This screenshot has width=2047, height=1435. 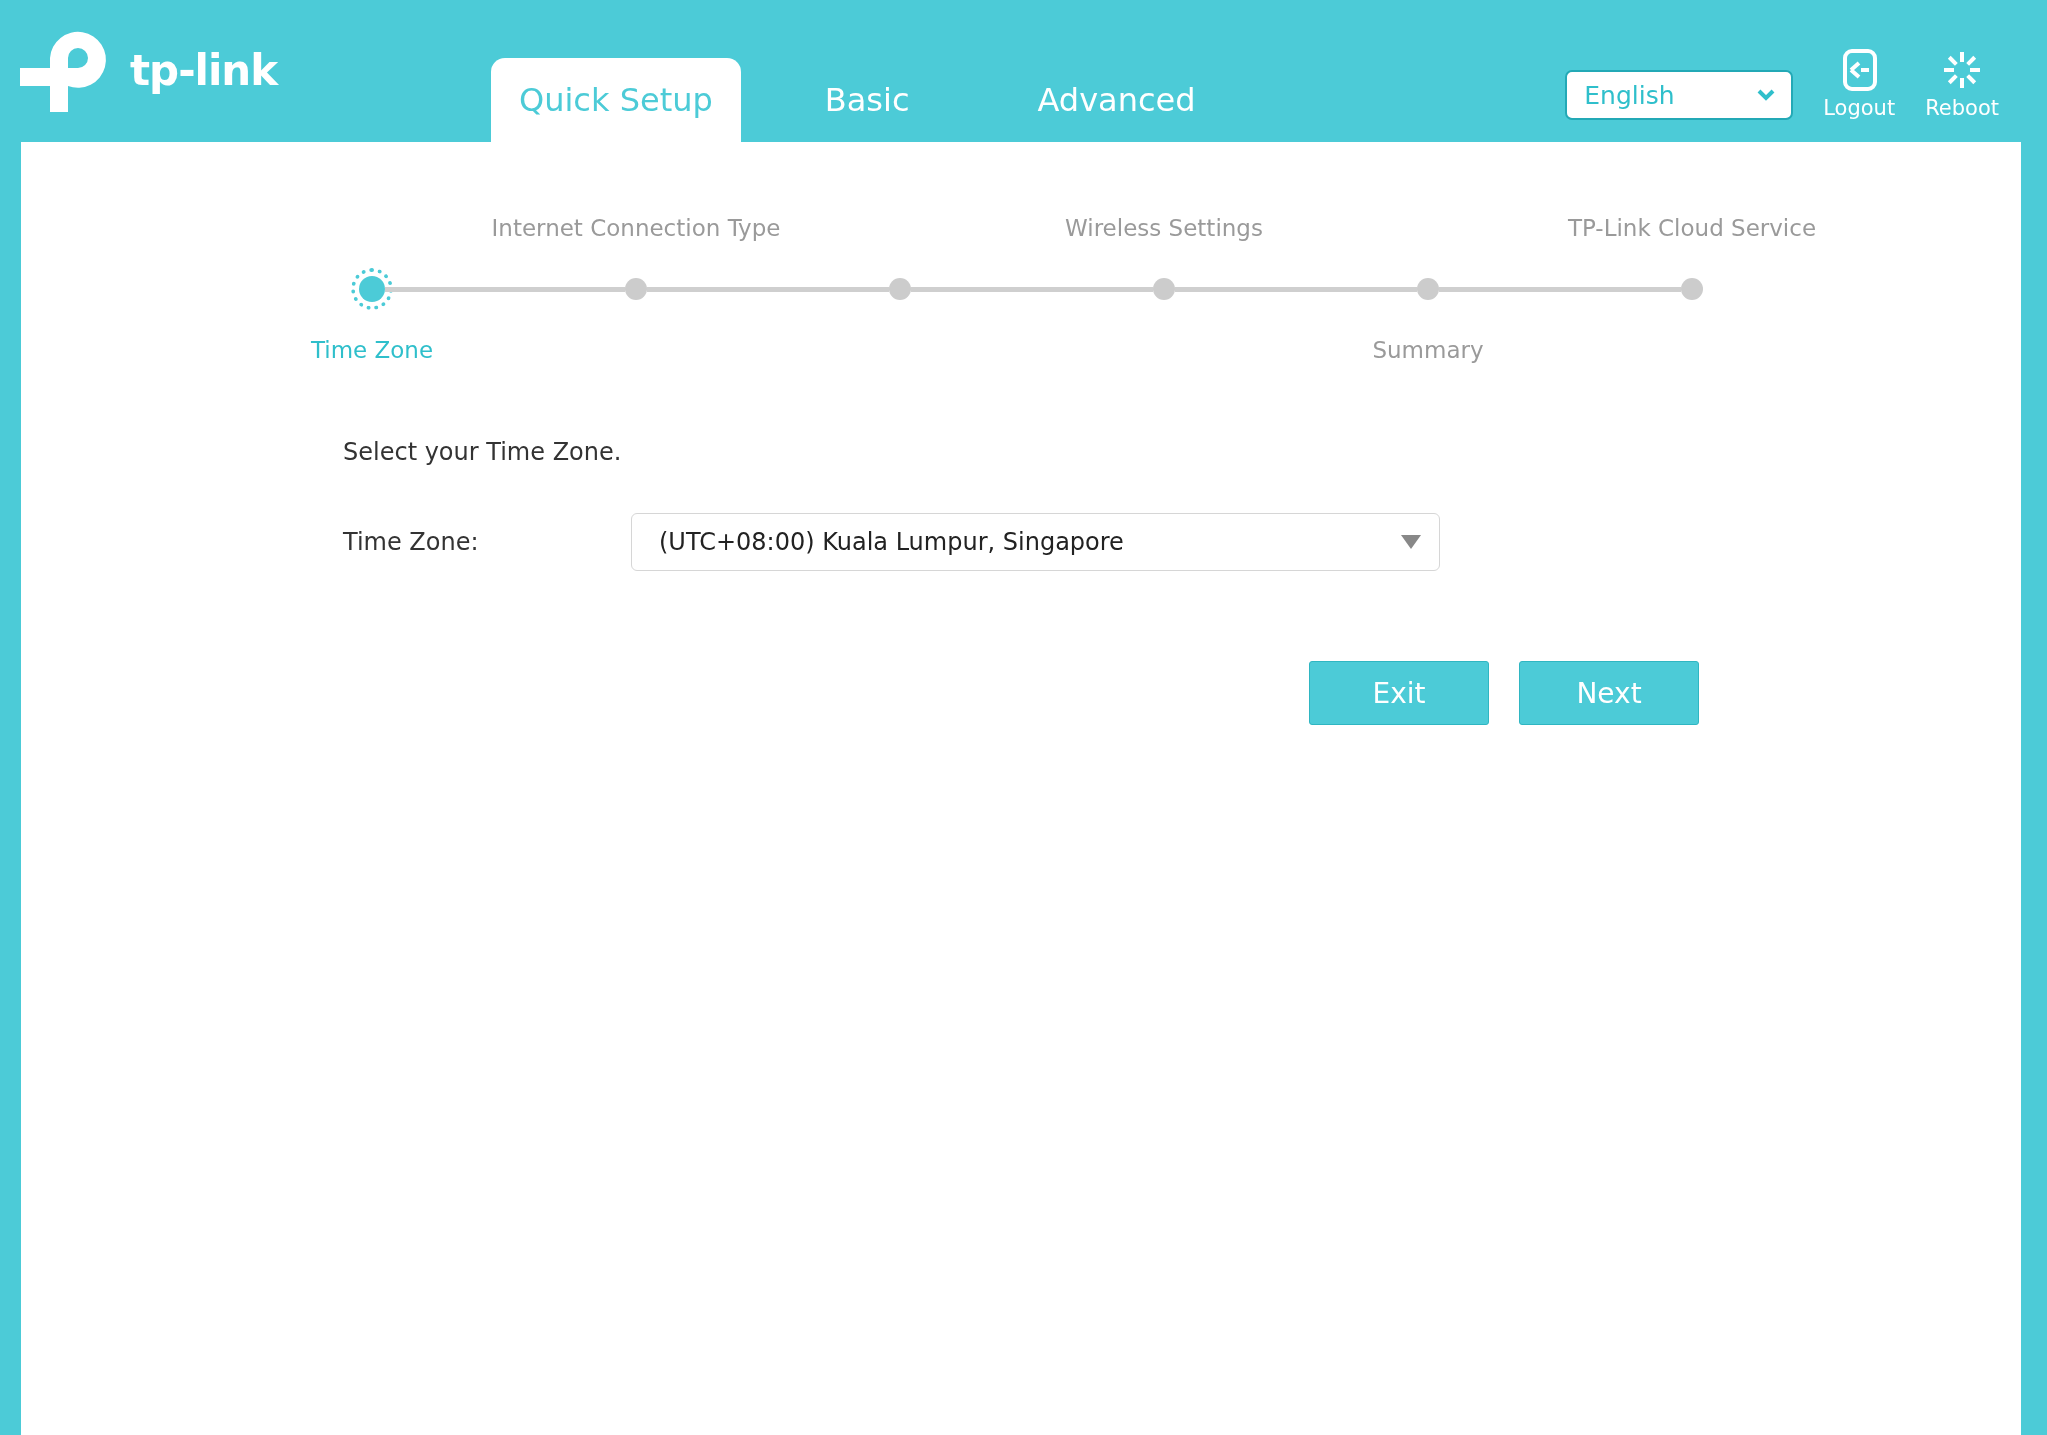 I want to click on nav-tab: Basic, so click(x=867, y=100).